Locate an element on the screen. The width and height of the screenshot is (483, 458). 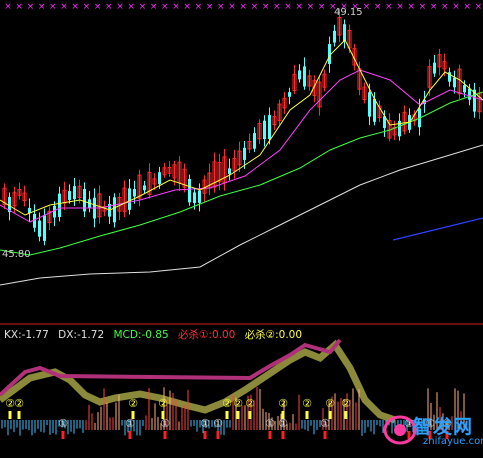
watermark-title: 智发网 is located at coordinates (443, 427).